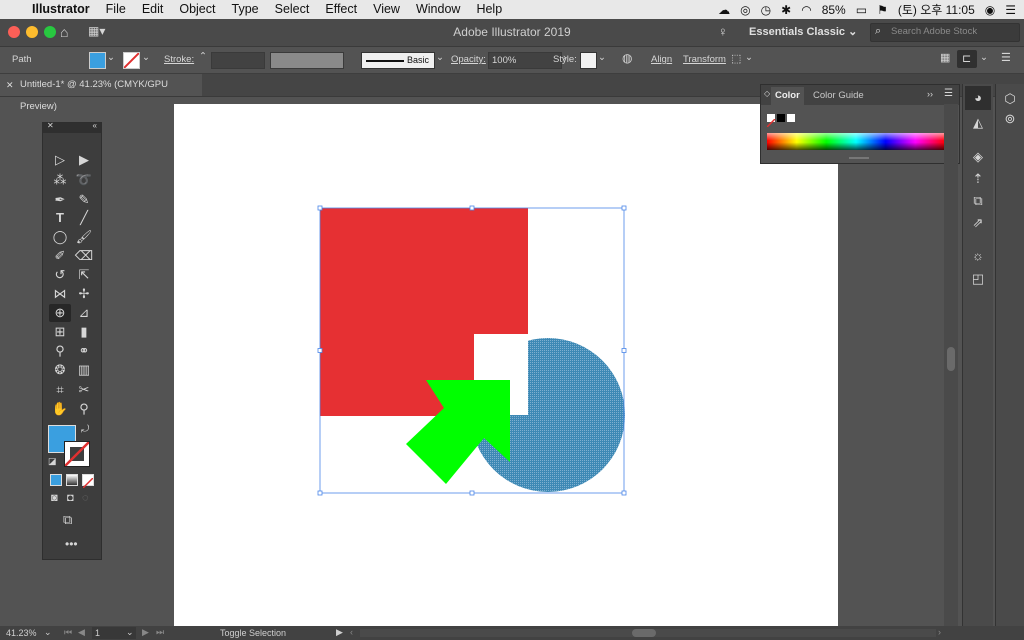 The width and height of the screenshot is (1024, 640). I want to click on type-tool-icon: T, so click(60, 218).